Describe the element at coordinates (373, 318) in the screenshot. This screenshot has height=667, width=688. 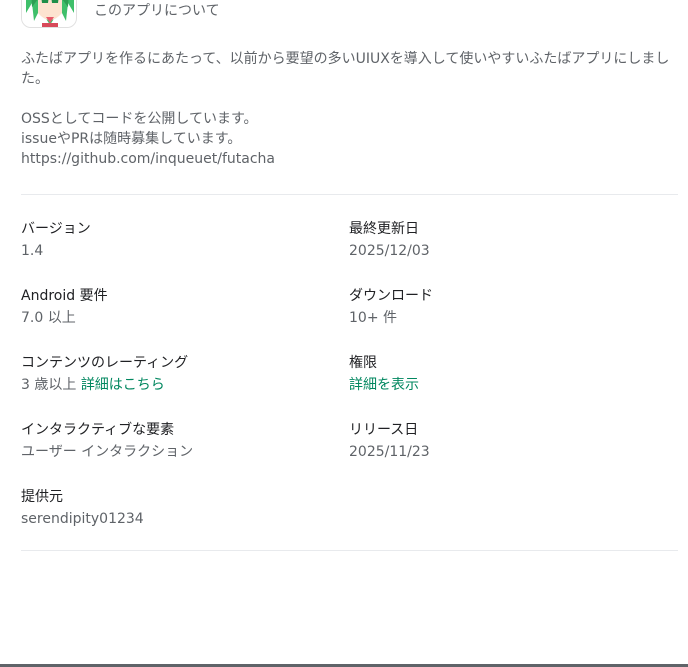
I see `info-value: 10+ 件` at that location.